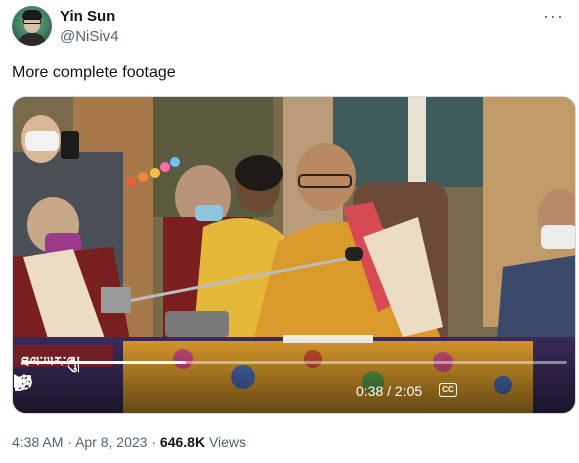  I want to click on video-progress-bar, so click(294, 362).